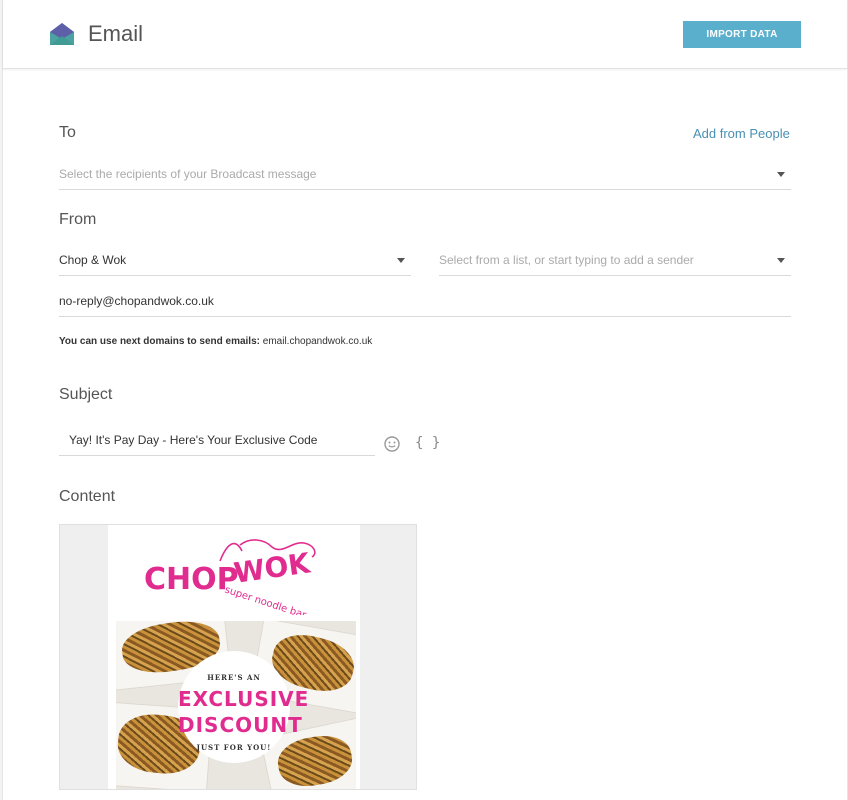 The height and width of the screenshot is (800, 848). I want to click on envelope-icon, so click(62, 34).